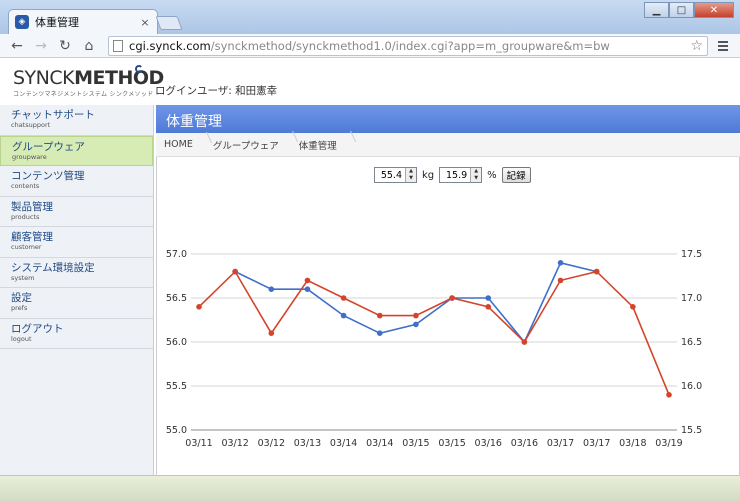 Image resolution: width=740 pixels, height=501 pixels. I want to click on sidebar-item-contents: コンテンツ管理 contents, so click(76, 181).